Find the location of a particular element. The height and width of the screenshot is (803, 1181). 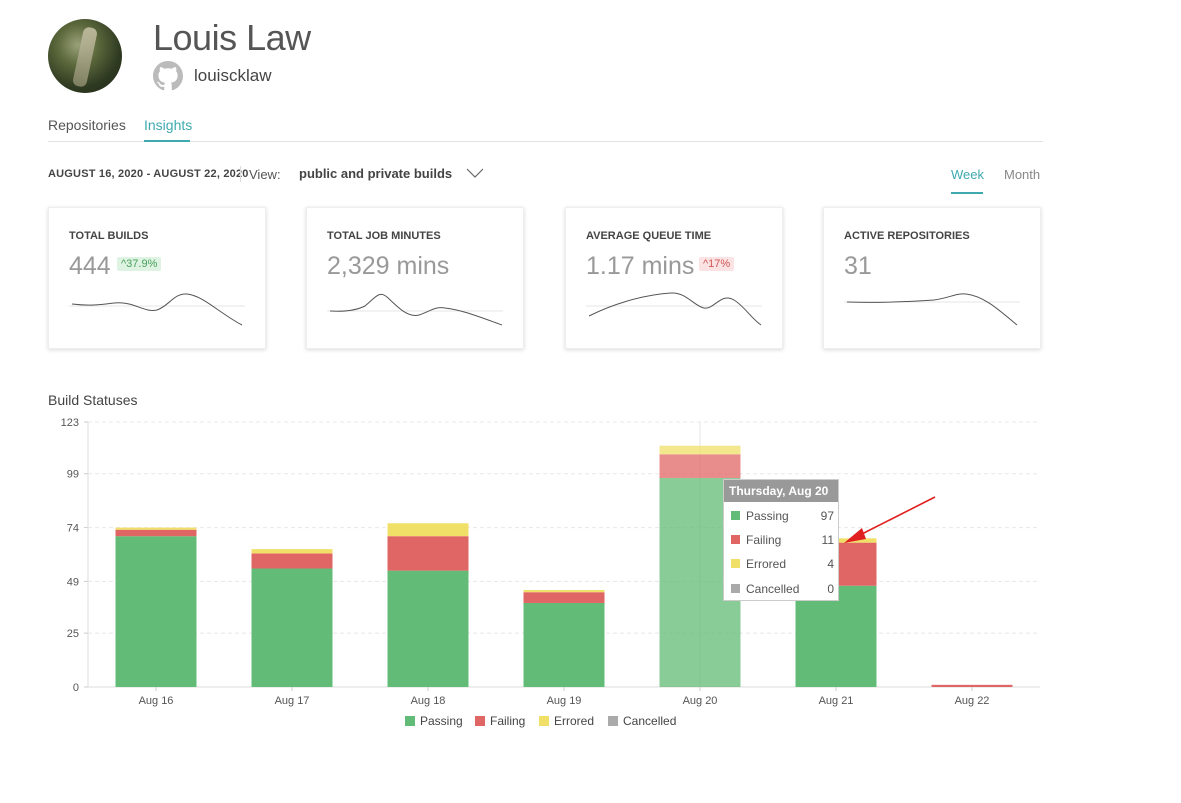

legend-errored: Errored is located at coordinates (566, 721).